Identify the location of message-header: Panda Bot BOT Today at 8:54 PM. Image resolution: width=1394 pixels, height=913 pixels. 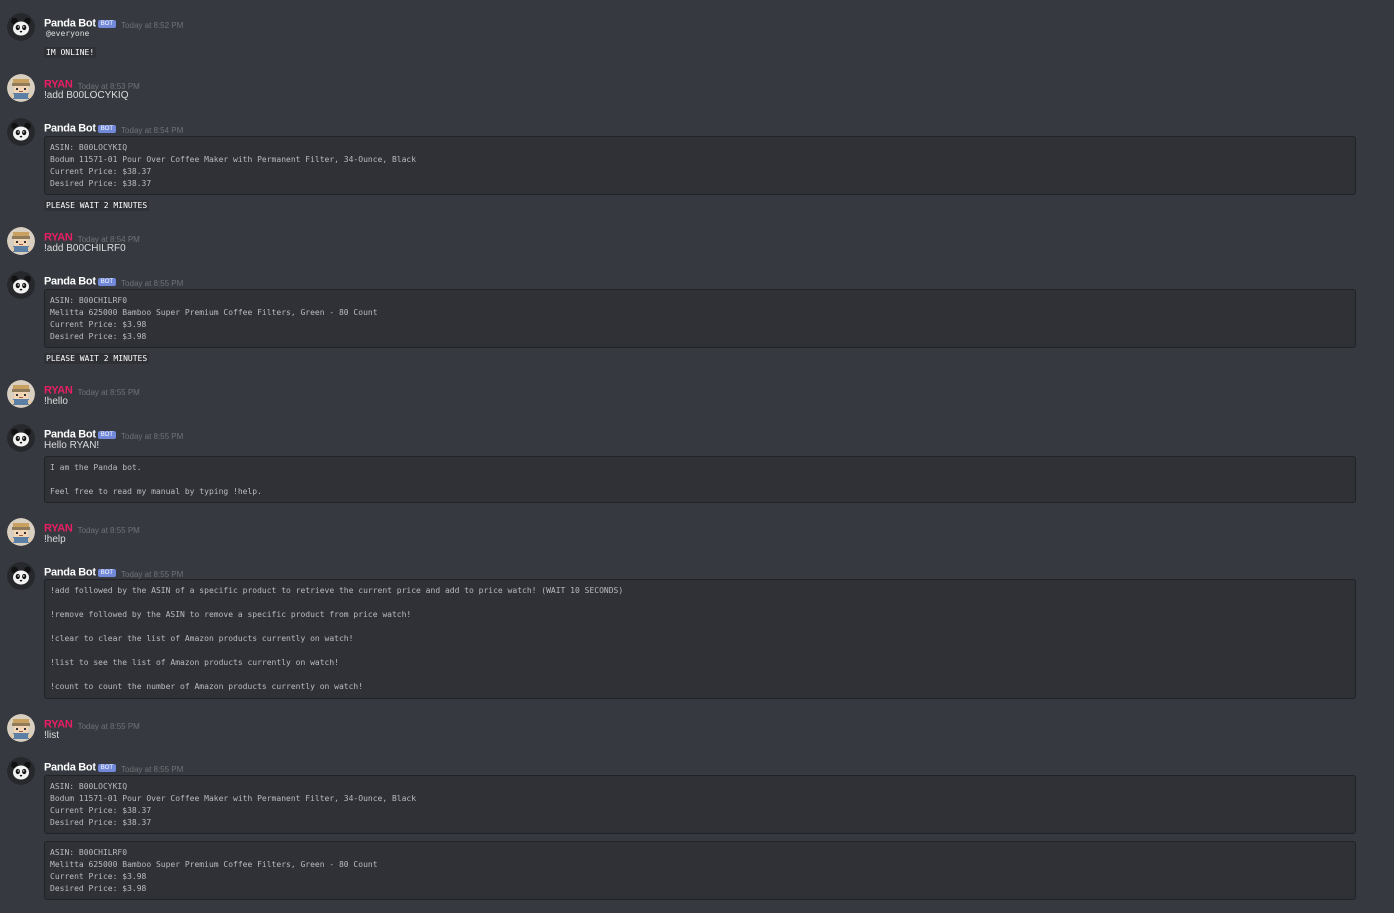
(114, 127).